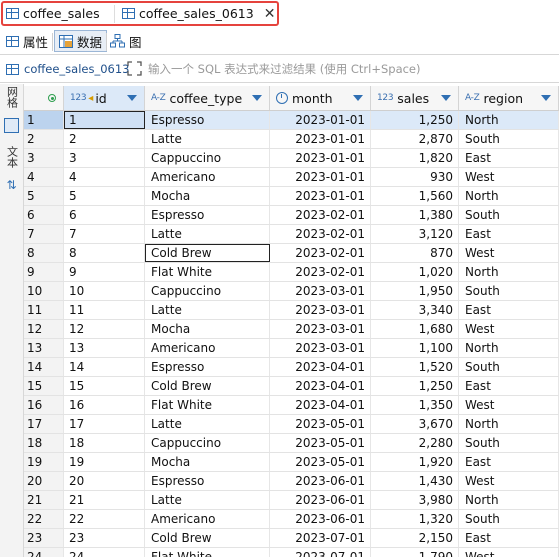 The image size is (559, 557). I want to click on row-number: 2, so click(44, 139).